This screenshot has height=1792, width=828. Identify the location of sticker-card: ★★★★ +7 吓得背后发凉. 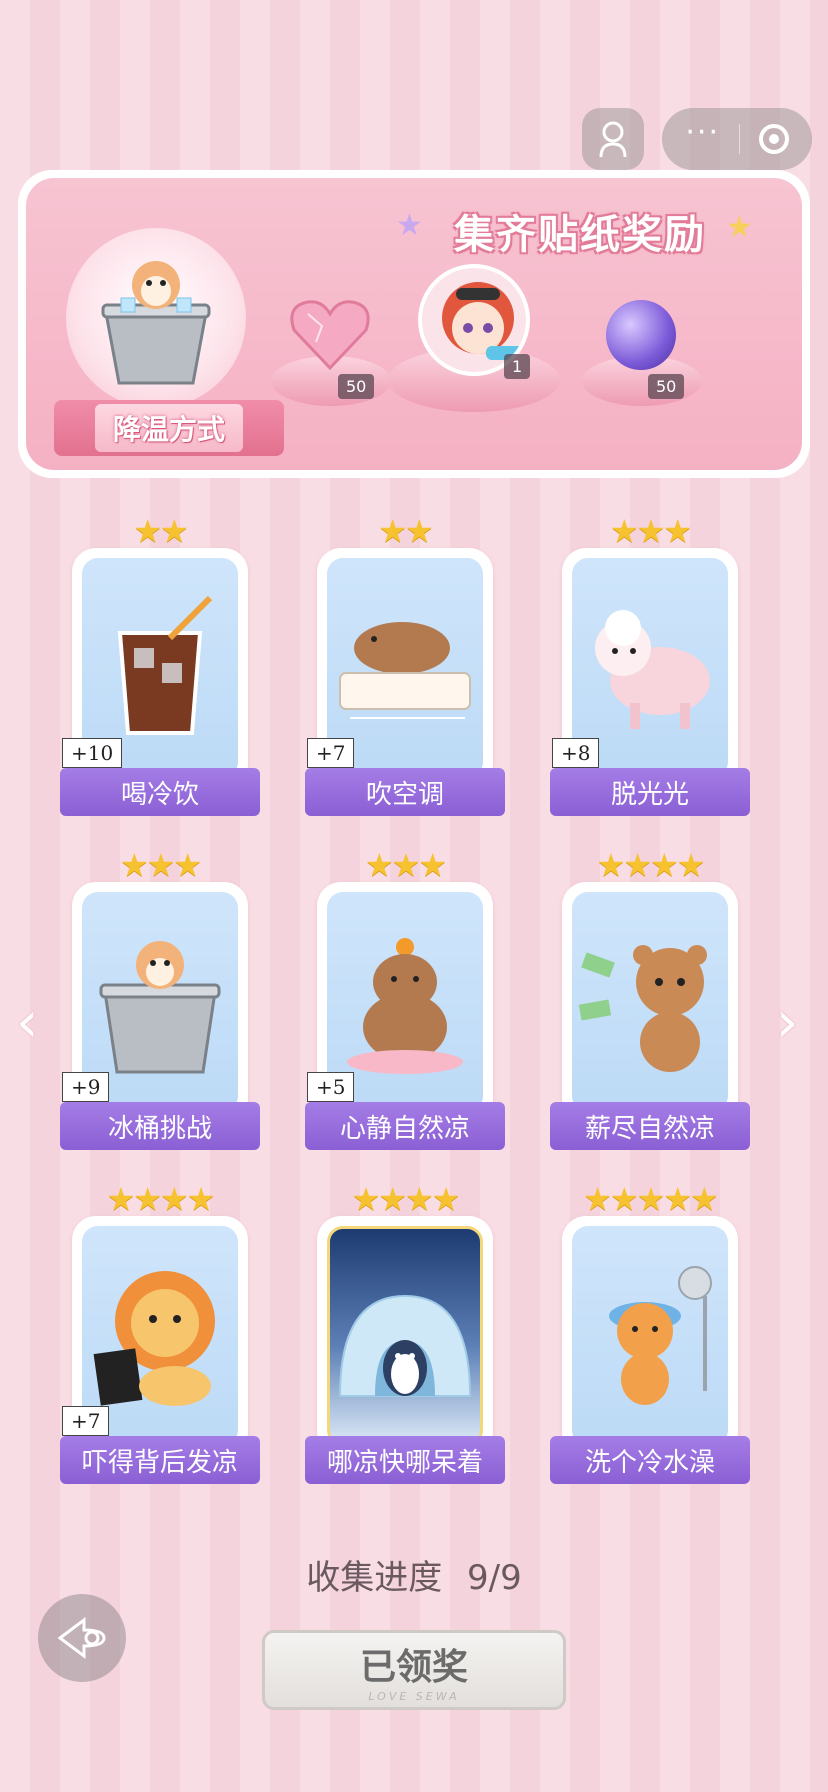
(160, 1332).